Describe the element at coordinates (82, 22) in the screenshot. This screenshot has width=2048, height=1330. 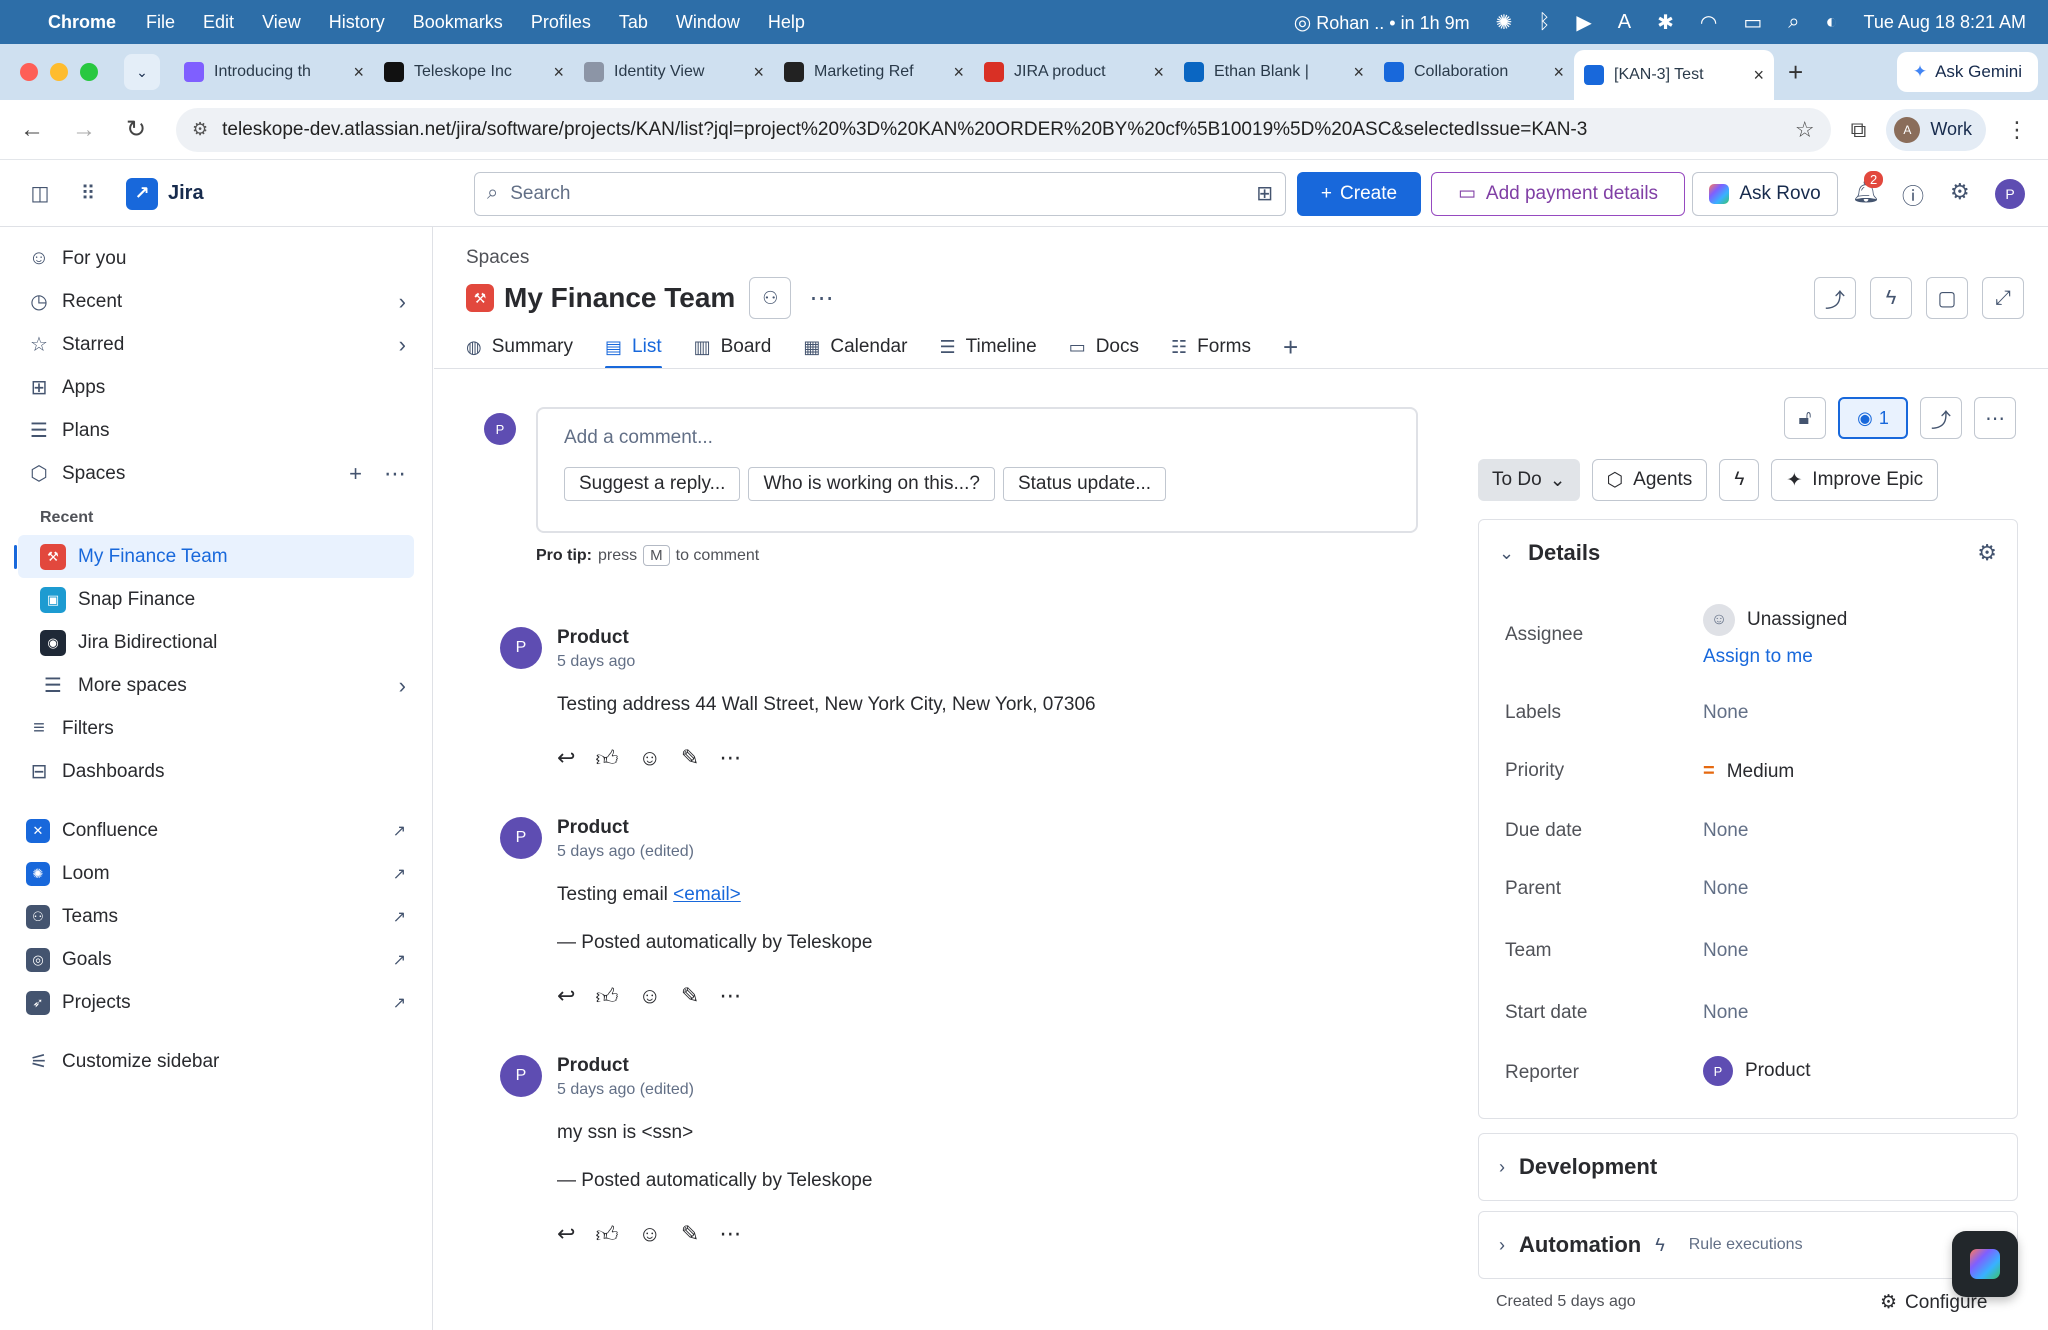
I see `app-menu-chrome: Chrome` at that location.